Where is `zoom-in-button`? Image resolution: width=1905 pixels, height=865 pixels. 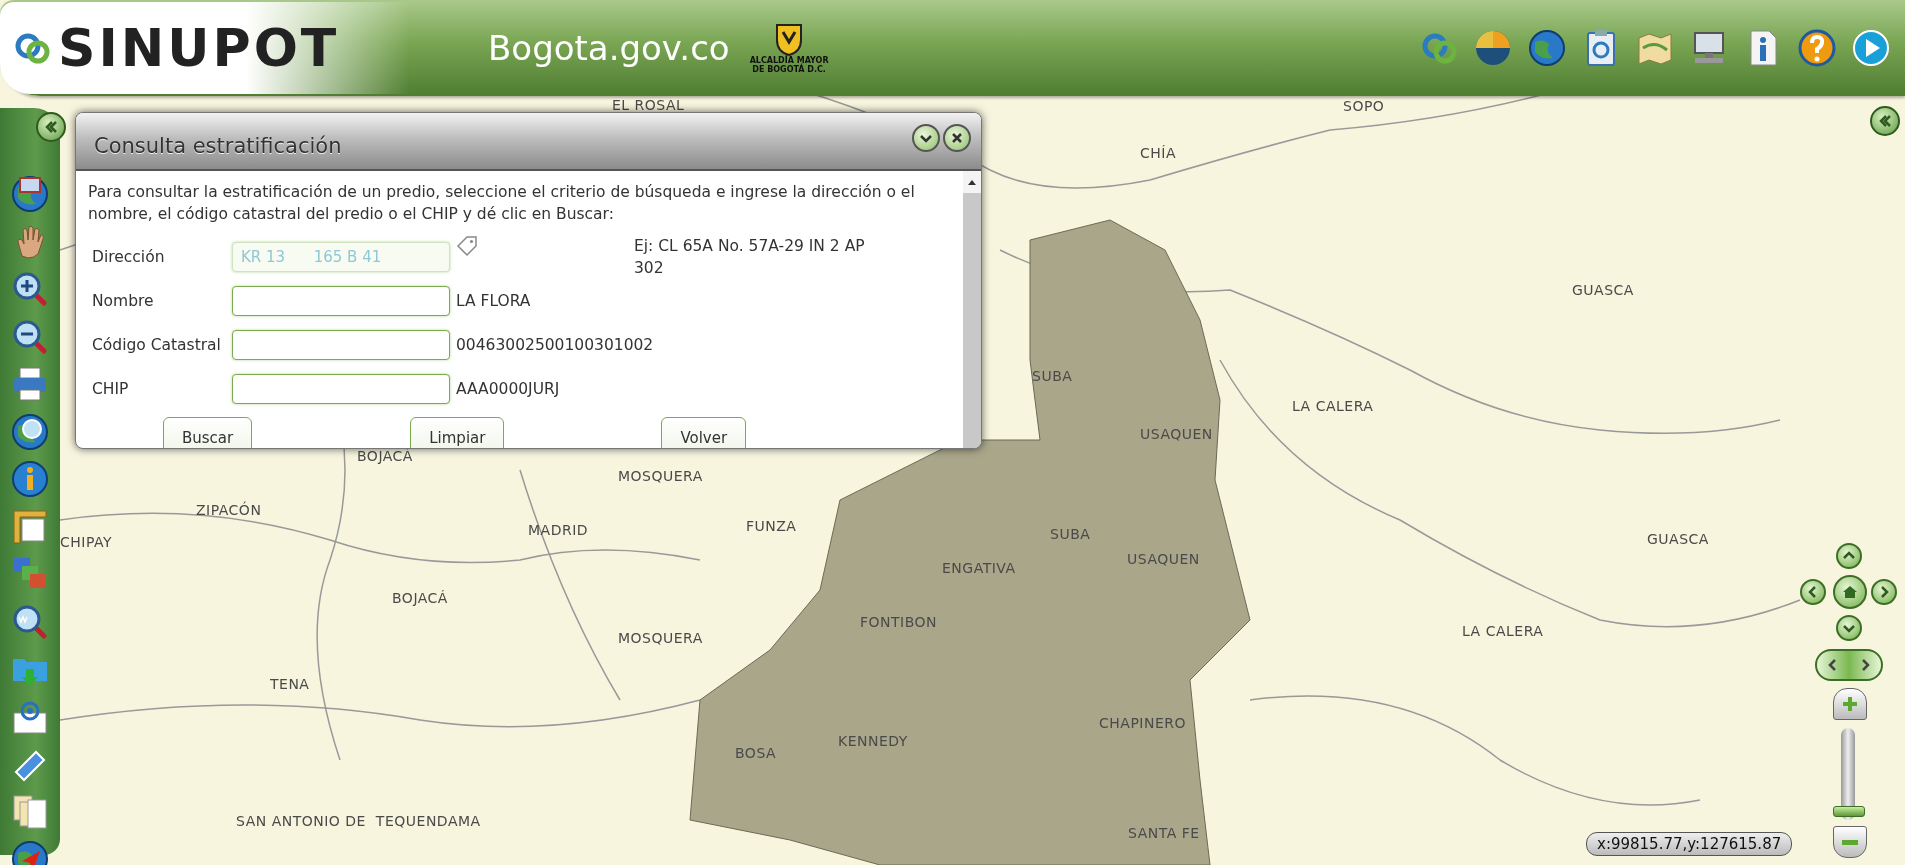 zoom-in-button is located at coordinates (1850, 704).